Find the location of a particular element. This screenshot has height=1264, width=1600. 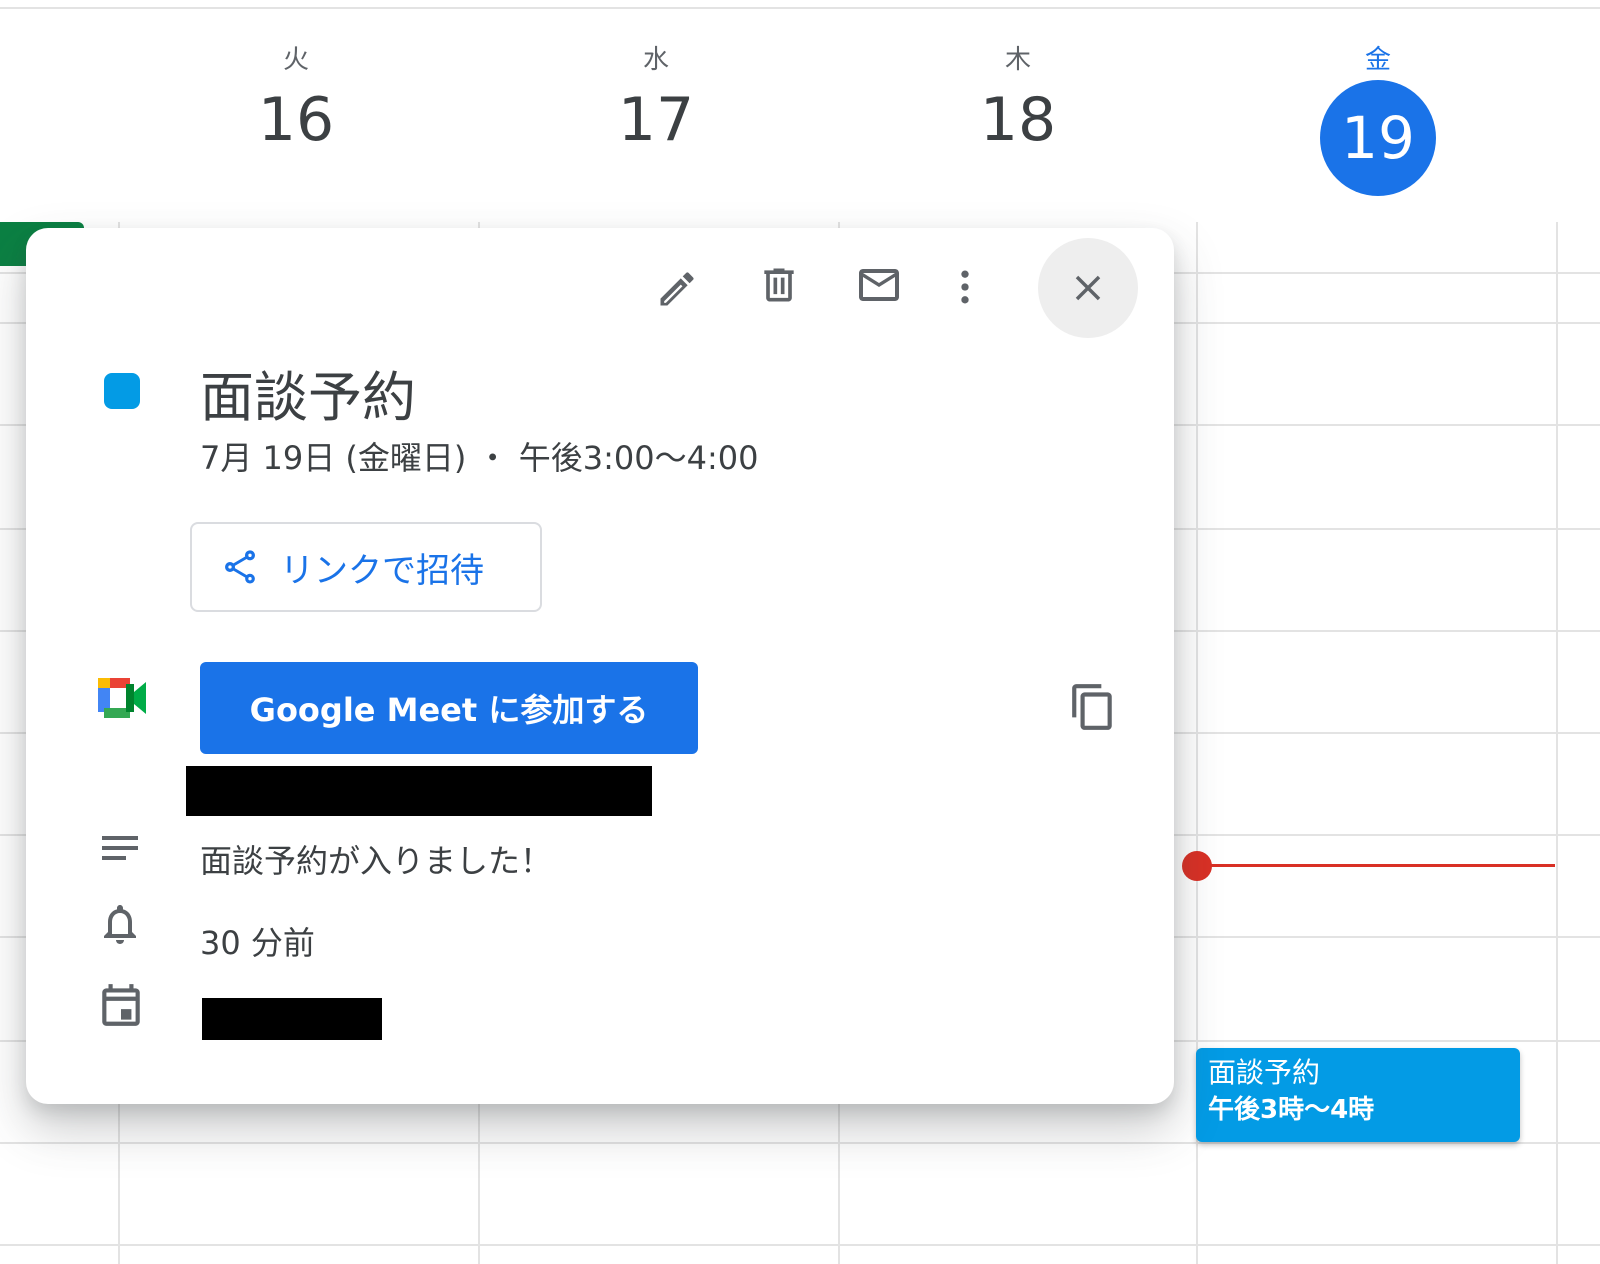

invite-via-link-label: リンクで招待 is located at coordinates (382, 570).